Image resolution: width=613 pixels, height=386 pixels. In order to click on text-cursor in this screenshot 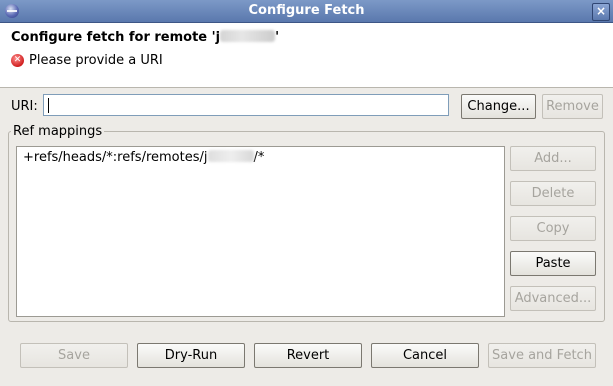, I will do `click(48, 105)`.